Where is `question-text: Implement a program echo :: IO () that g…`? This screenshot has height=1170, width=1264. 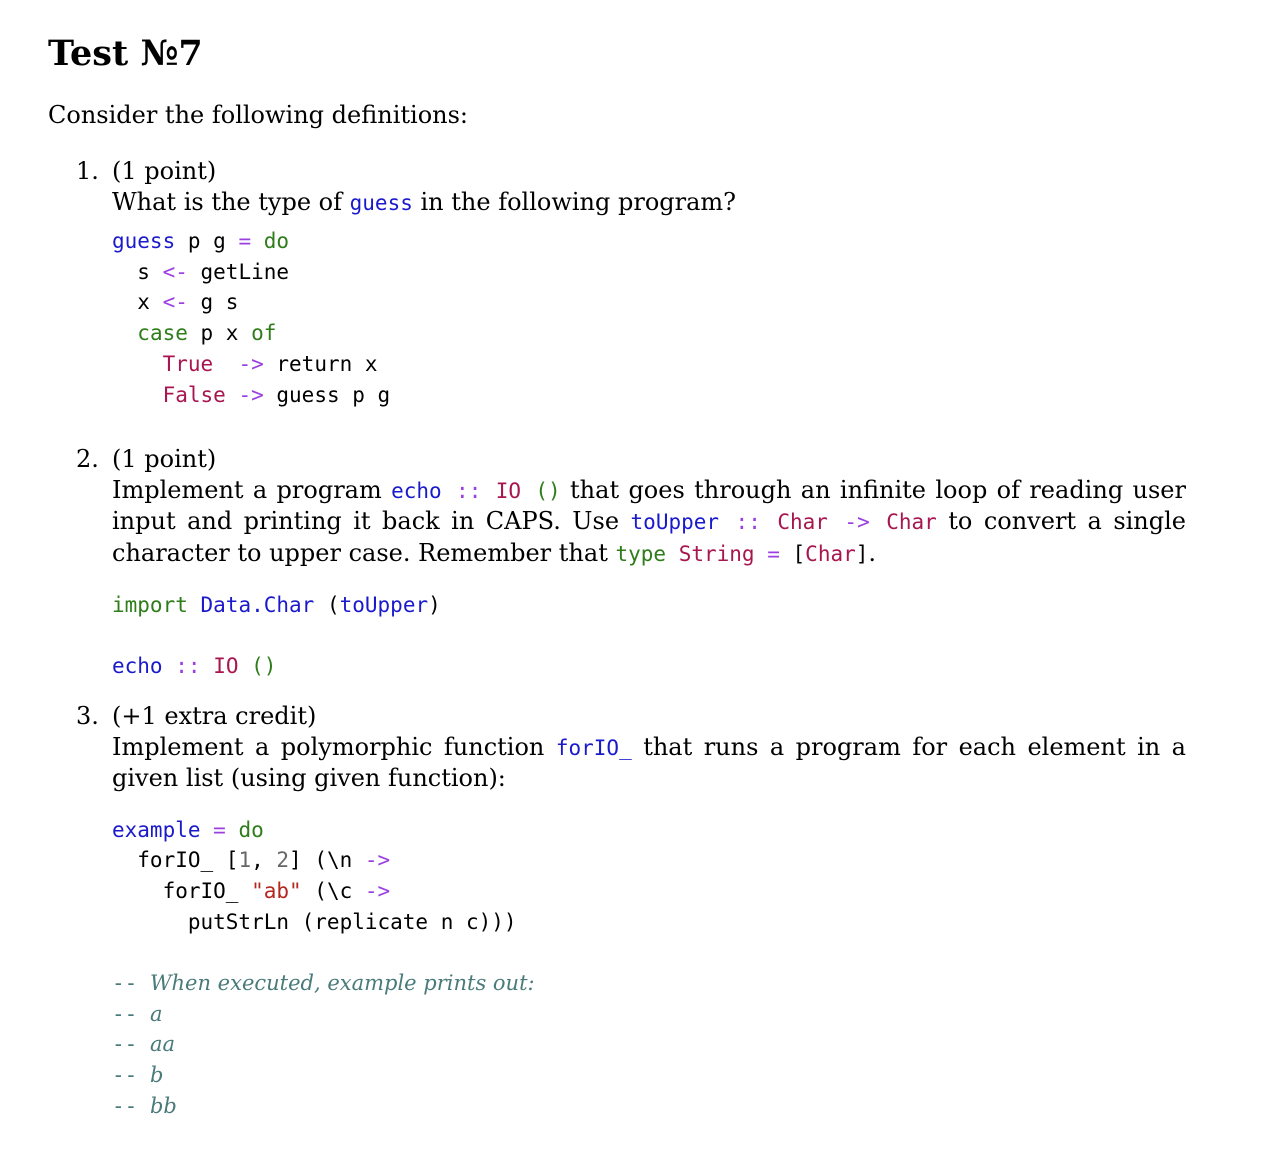 question-text: Implement a program echo :: IO () that g… is located at coordinates (649, 521).